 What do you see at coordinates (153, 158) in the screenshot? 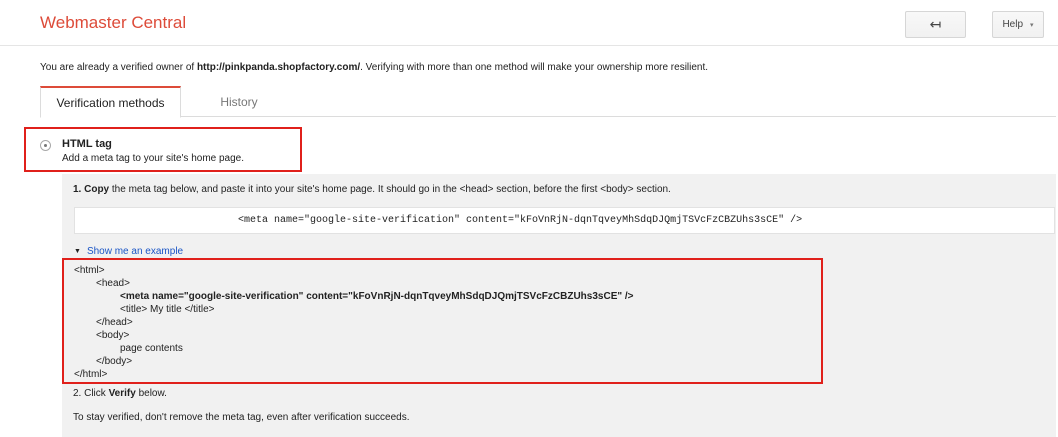
I see `method-description: Add a meta tag to your site's home page.` at bounding box center [153, 158].